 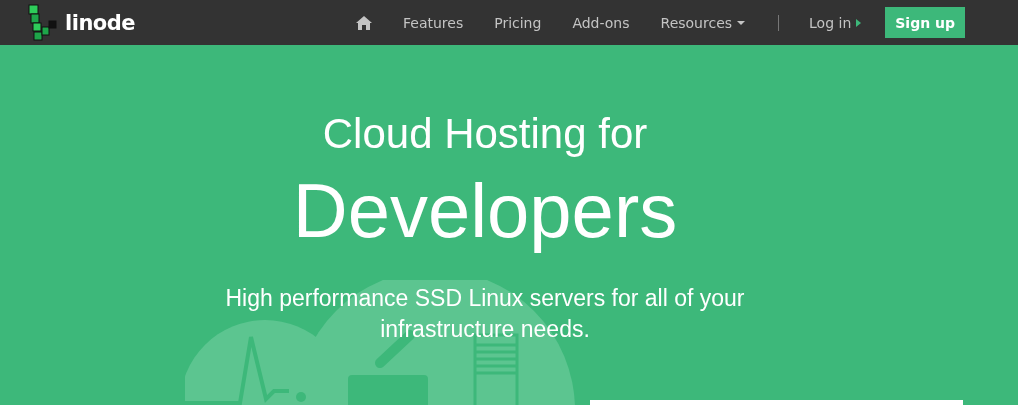 I want to click on nav-link: Pricing, so click(x=518, y=22).